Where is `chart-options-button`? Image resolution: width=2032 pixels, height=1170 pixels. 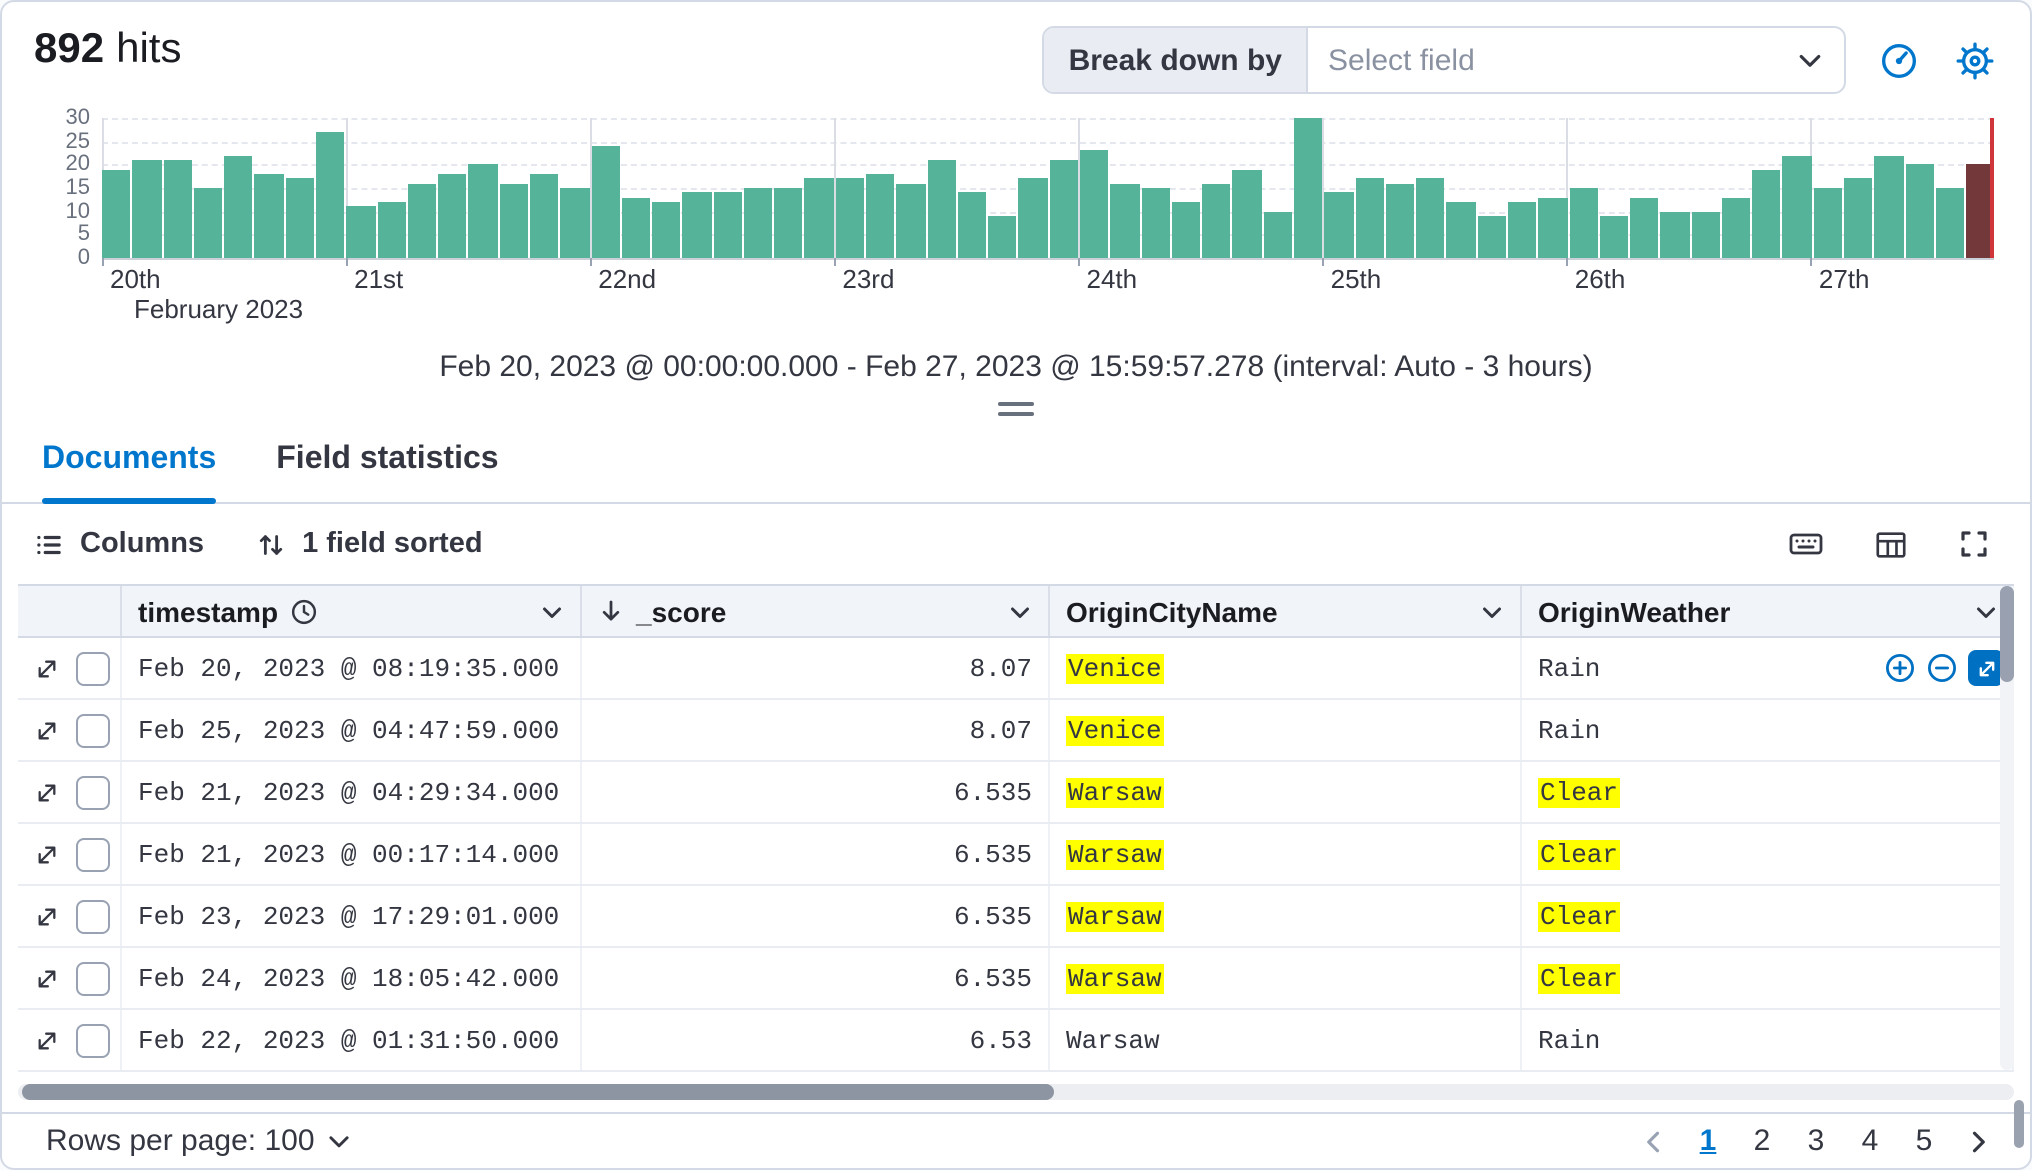 chart-options-button is located at coordinates (1898, 60).